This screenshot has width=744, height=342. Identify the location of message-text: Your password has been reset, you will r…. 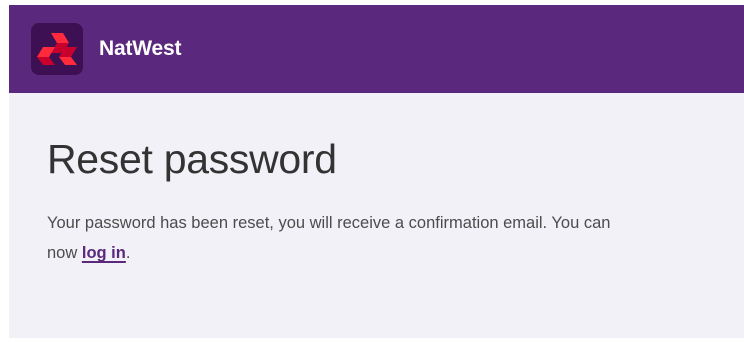
(329, 238).